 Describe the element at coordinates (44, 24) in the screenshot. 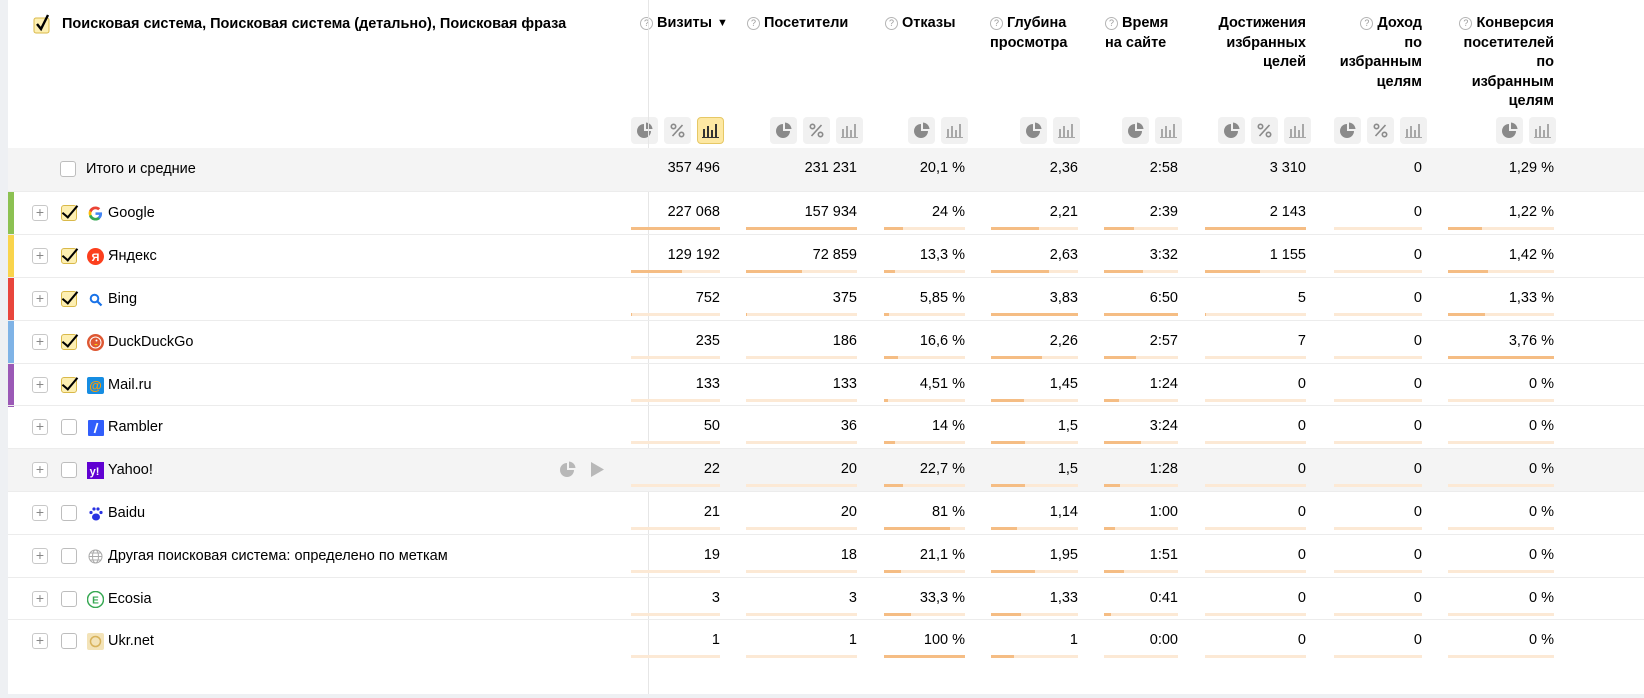

I see `select-all-checkbox` at that location.